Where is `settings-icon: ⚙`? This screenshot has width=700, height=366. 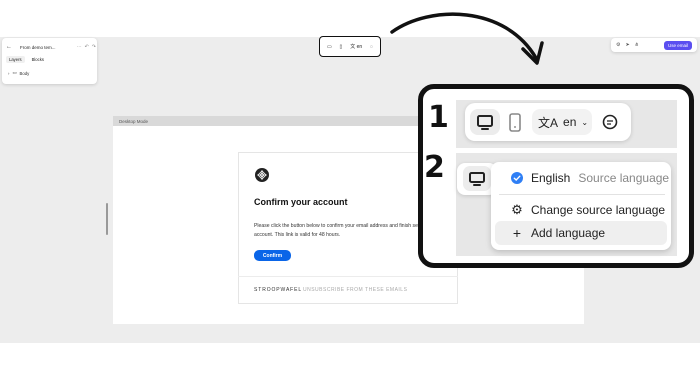
settings-icon: ⚙ is located at coordinates (618, 45).